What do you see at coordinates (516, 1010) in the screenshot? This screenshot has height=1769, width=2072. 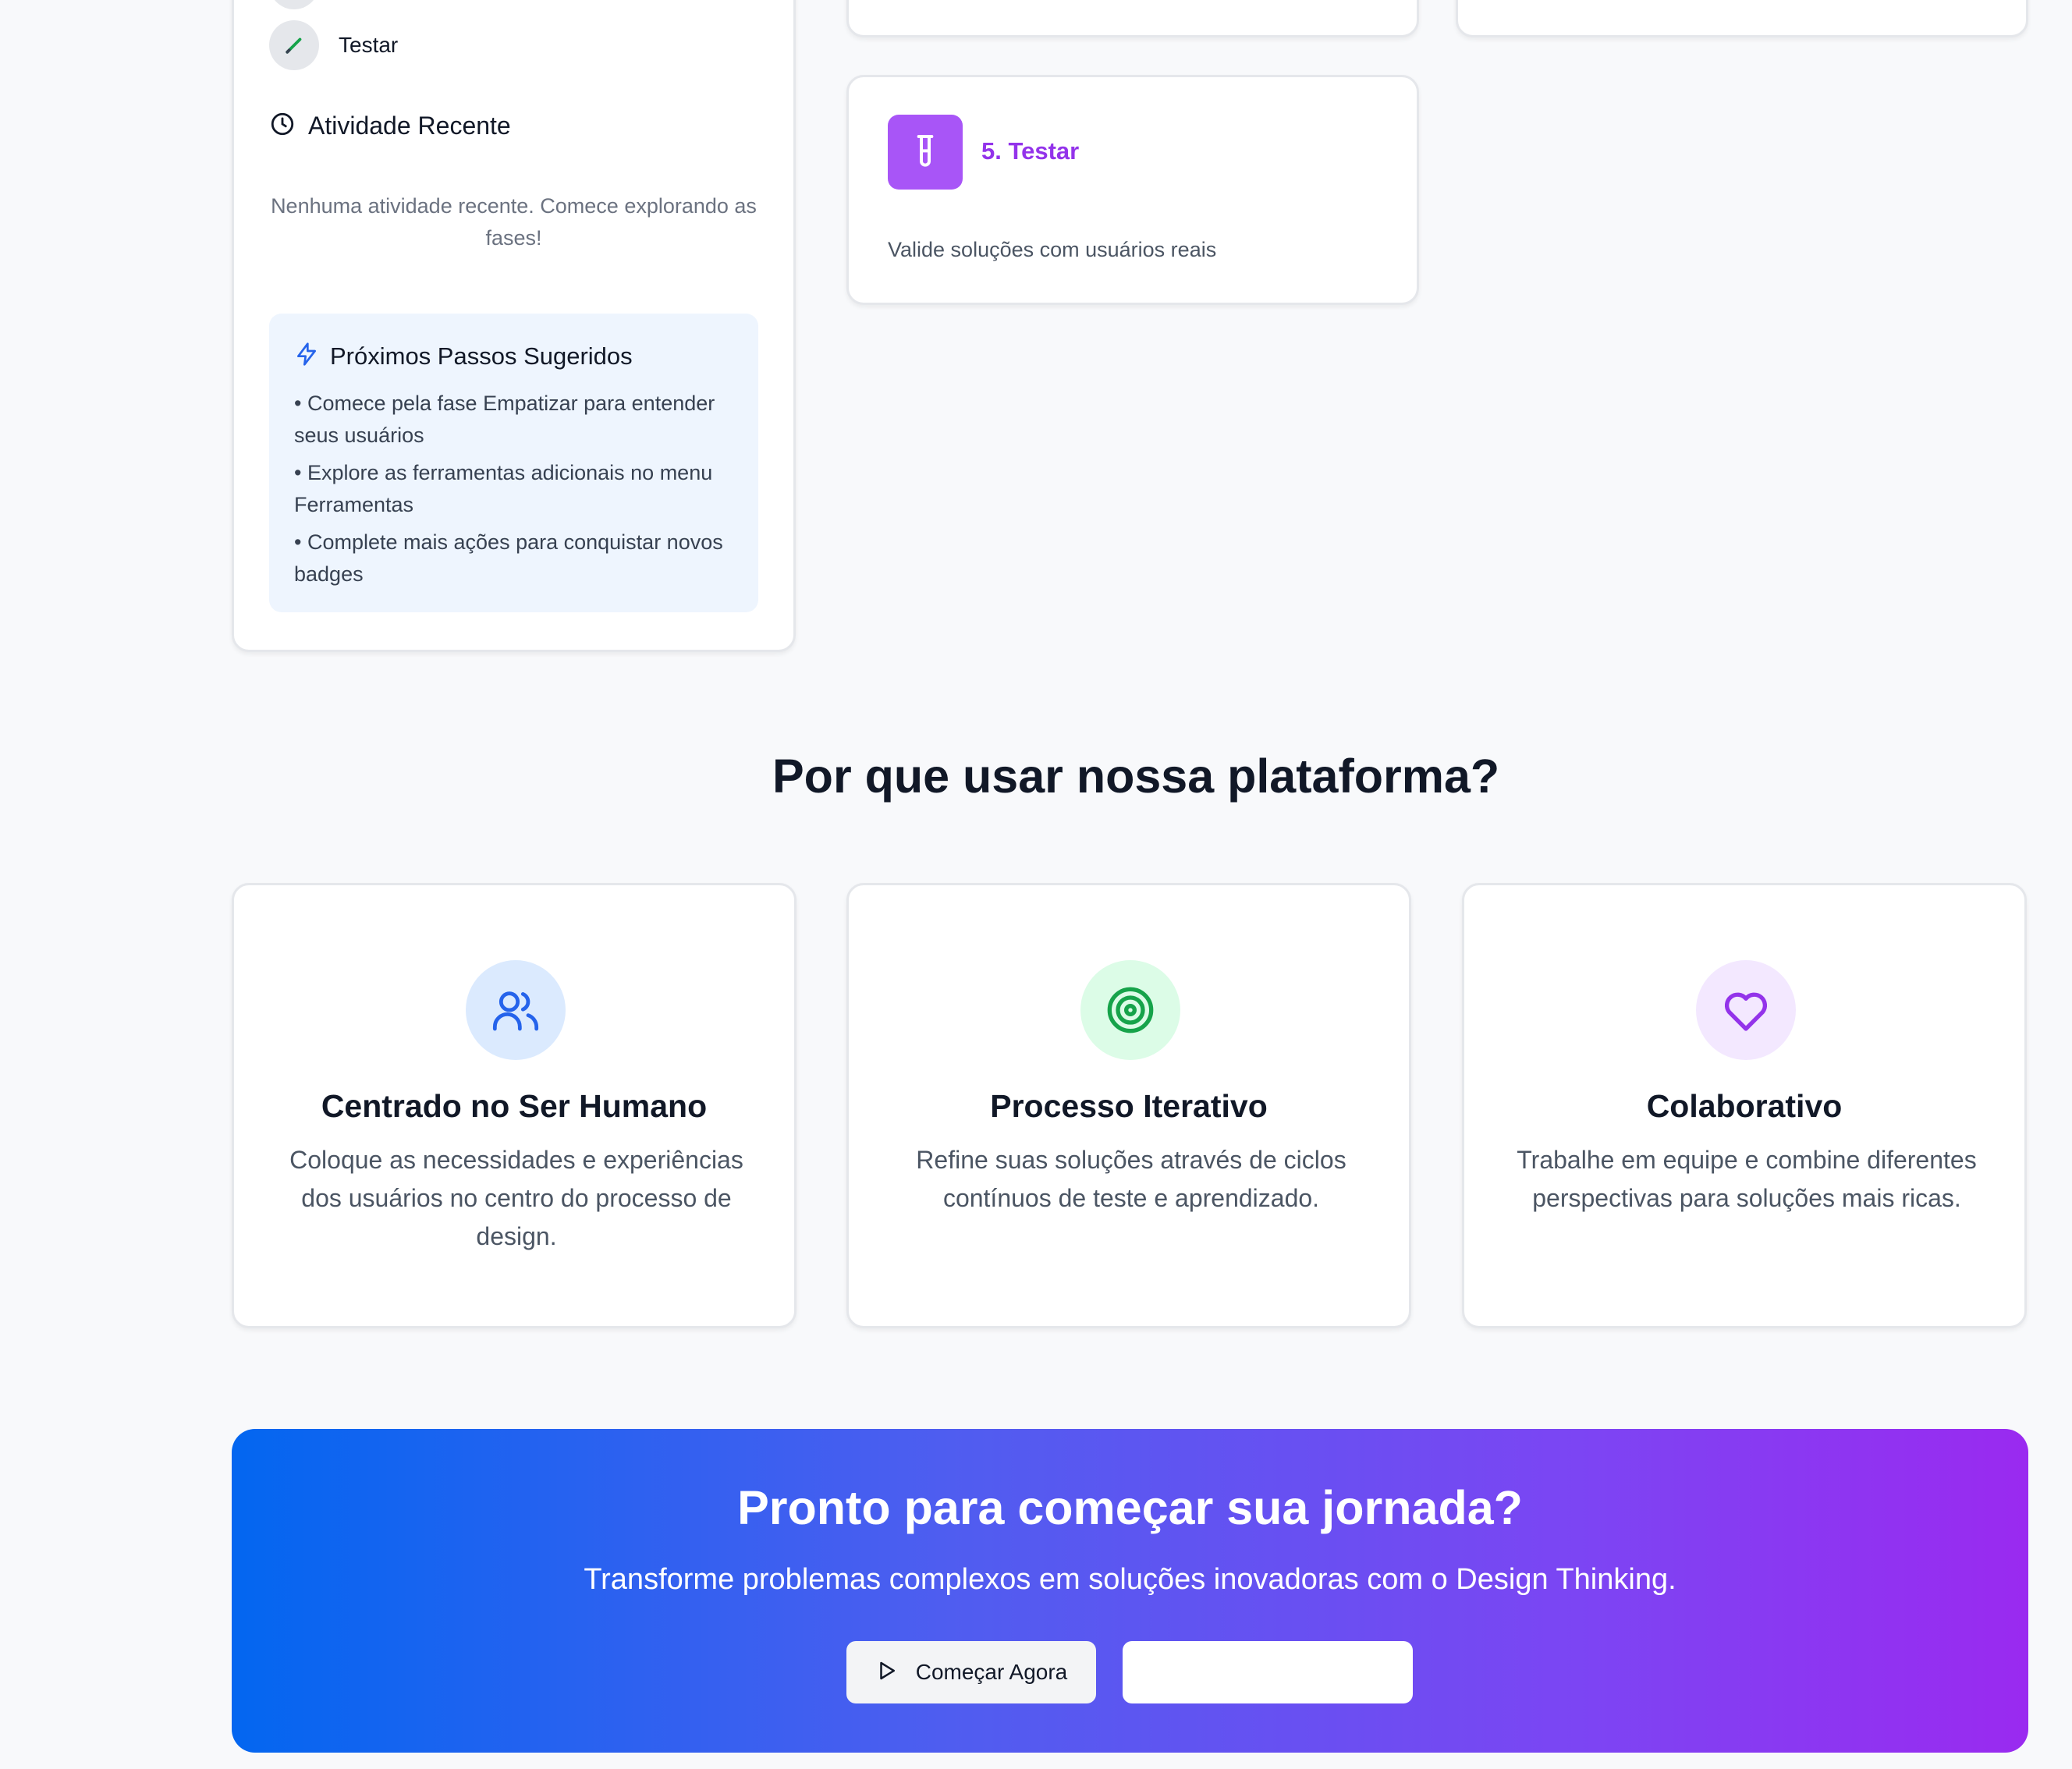 I see `users-icon` at bounding box center [516, 1010].